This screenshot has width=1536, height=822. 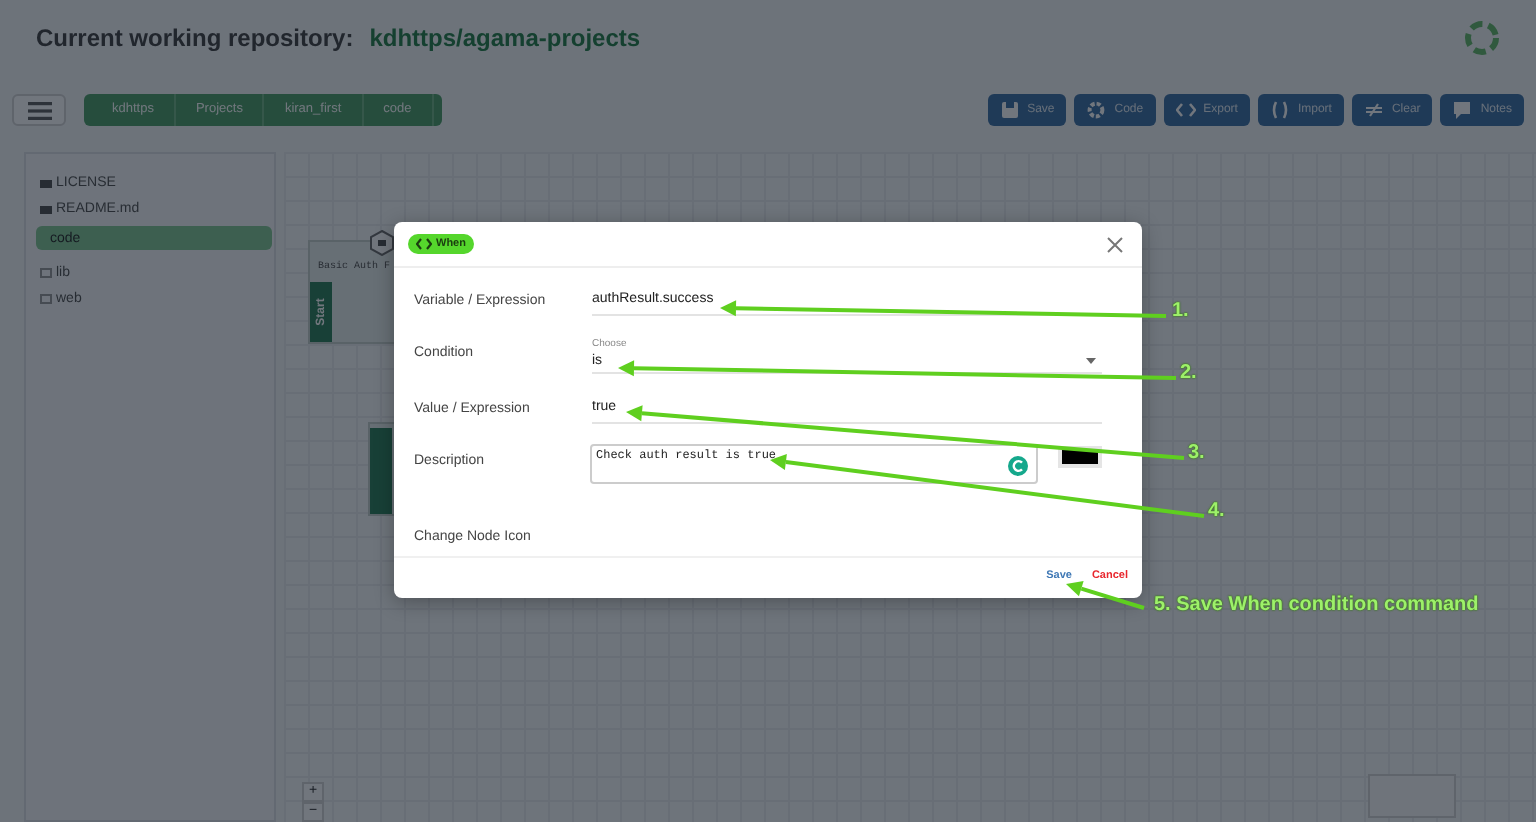 I want to click on menu-button, so click(x=39, y=110).